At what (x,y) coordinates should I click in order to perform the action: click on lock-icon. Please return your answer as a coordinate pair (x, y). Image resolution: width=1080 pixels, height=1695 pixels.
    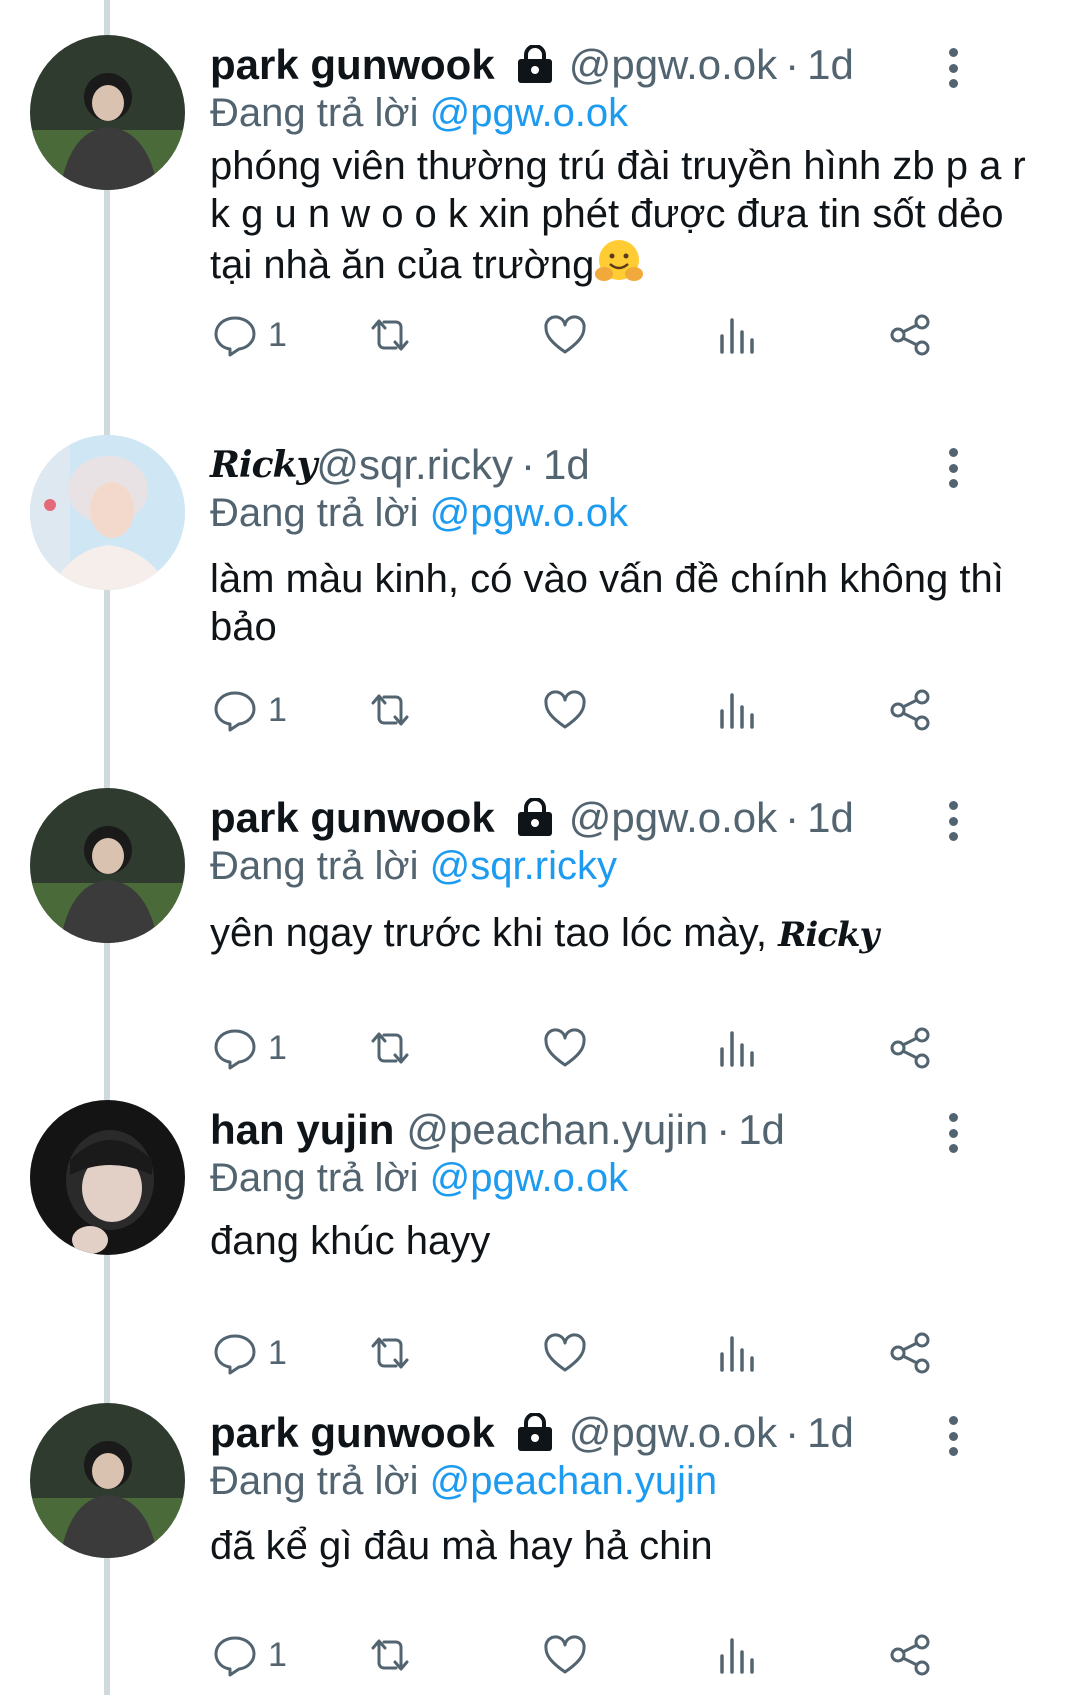
    Looking at the image, I should click on (535, 65).